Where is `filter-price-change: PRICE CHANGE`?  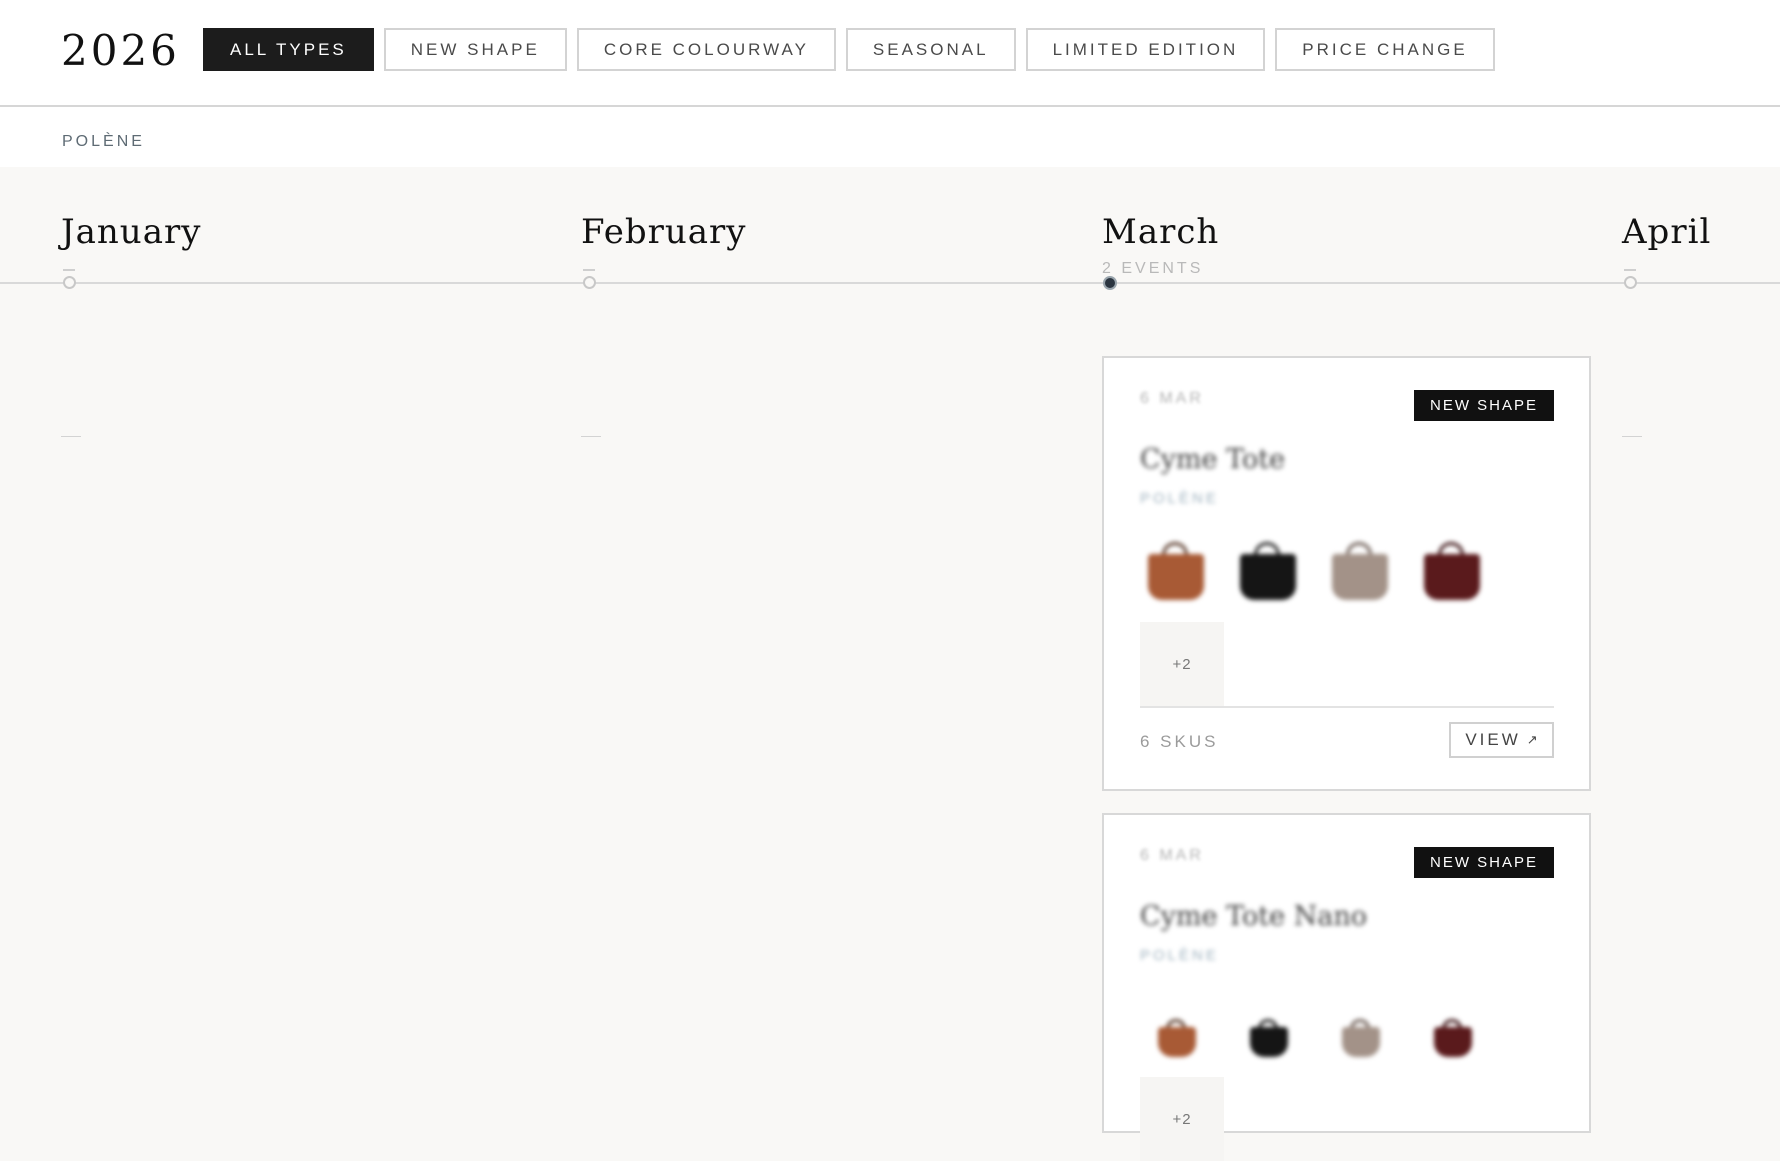
filter-price-change: PRICE CHANGE is located at coordinates (1385, 49).